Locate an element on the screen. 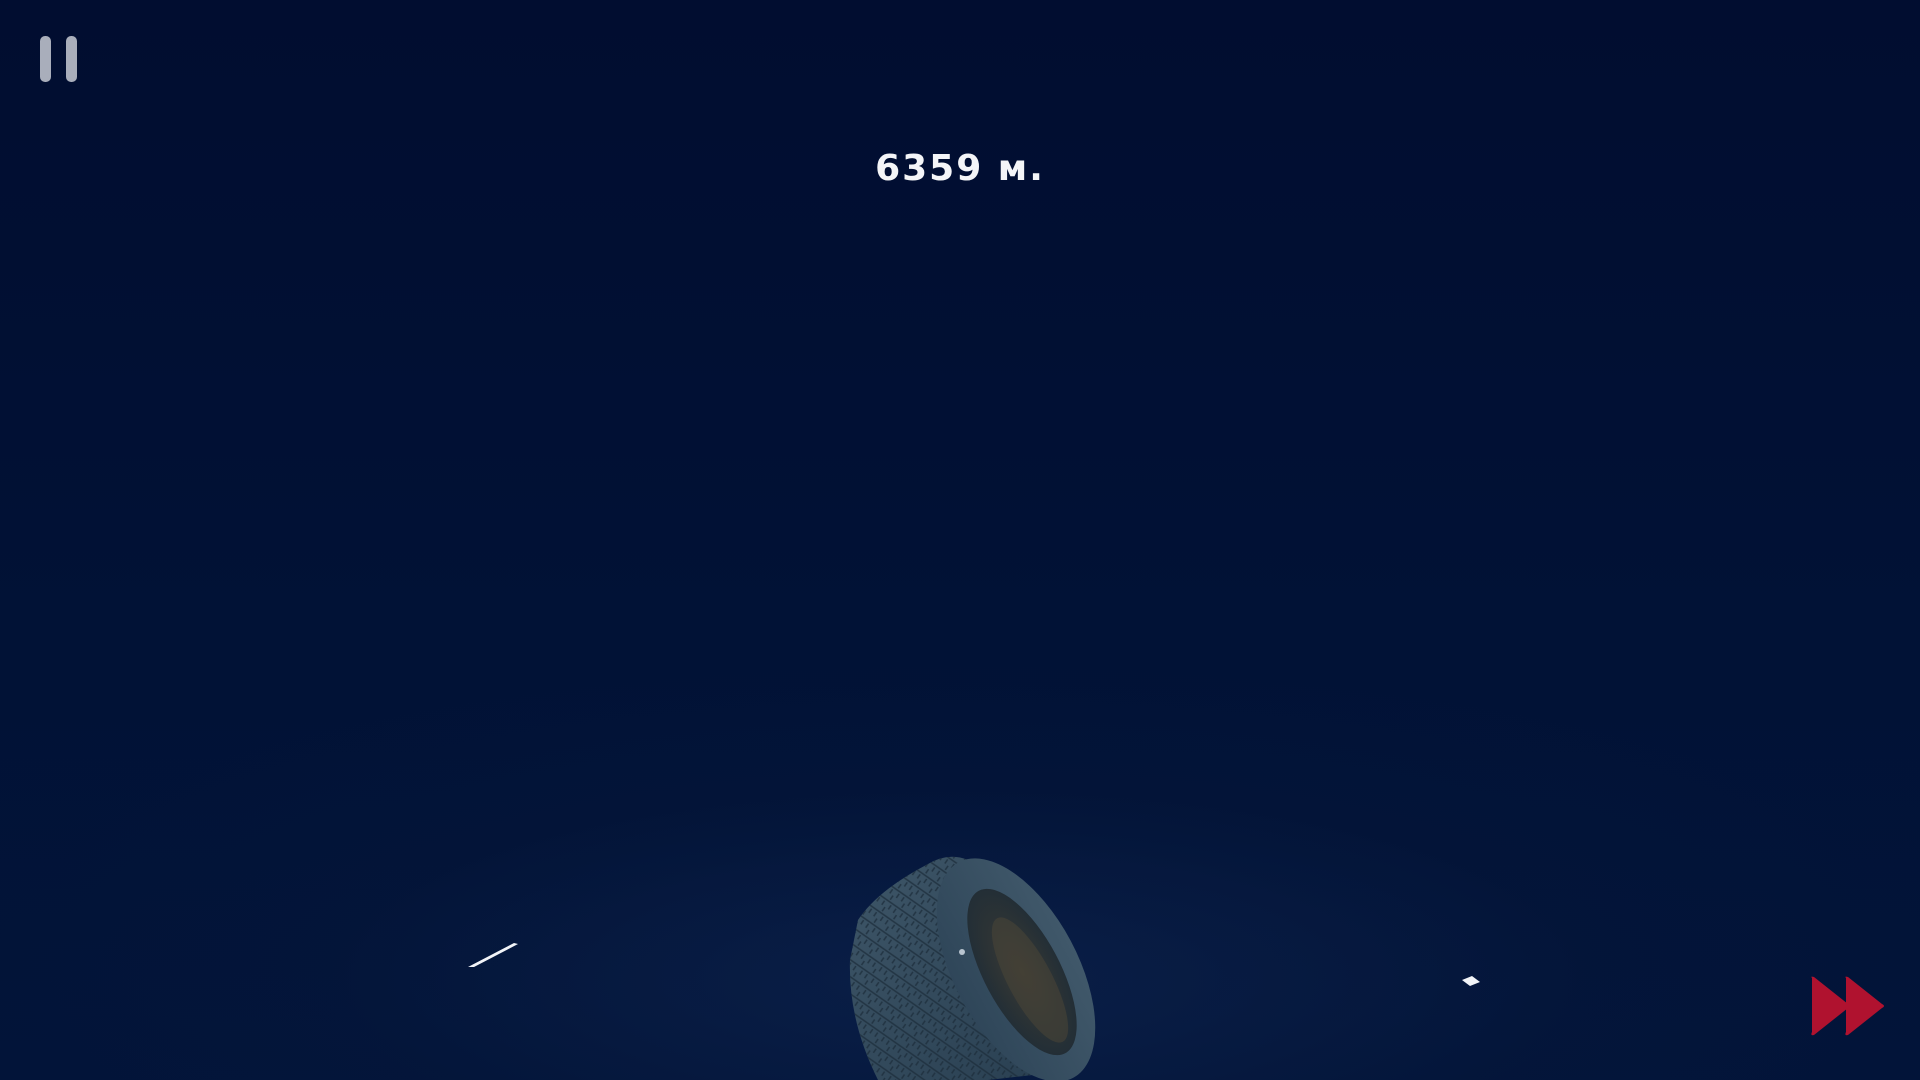 The height and width of the screenshot is (1080, 1920). debris-streak is located at coordinates (493, 955).